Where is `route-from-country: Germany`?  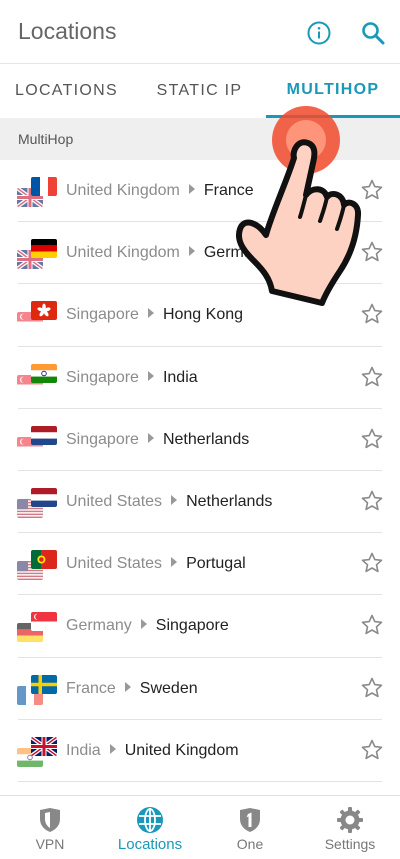 route-from-country: Germany is located at coordinates (99, 626).